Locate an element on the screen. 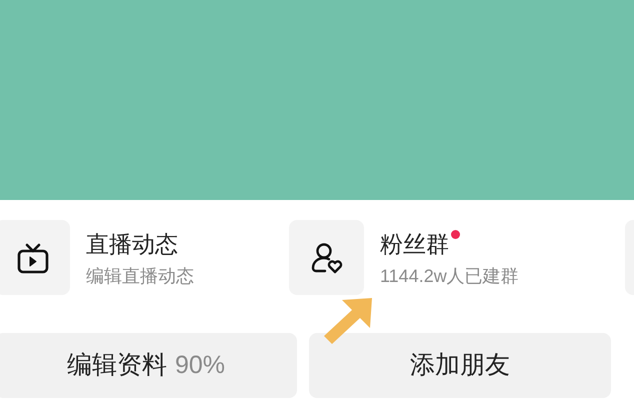 The image size is (634, 415). shortcut-subtitle: 1144.2w人已建群 is located at coordinates (449, 275).